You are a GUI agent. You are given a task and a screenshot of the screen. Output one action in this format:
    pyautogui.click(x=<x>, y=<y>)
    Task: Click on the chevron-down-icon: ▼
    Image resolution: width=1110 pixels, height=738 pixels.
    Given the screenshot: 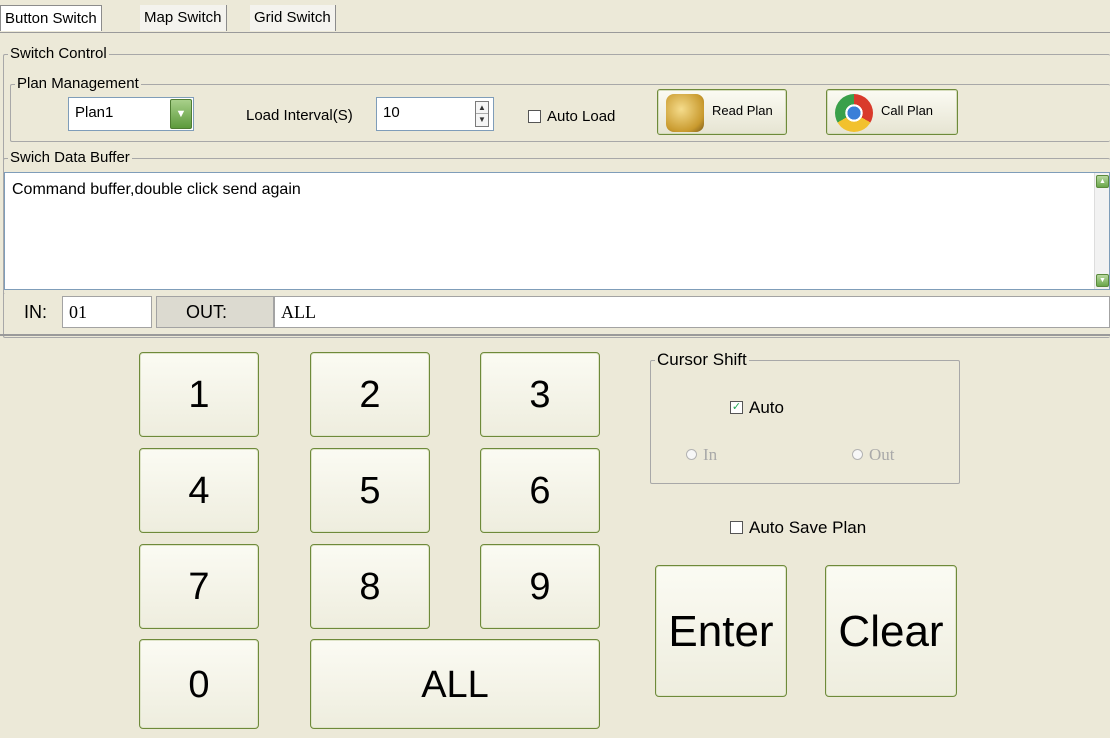 What is the action you would take?
    pyautogui.click(x=181, y=114)
    